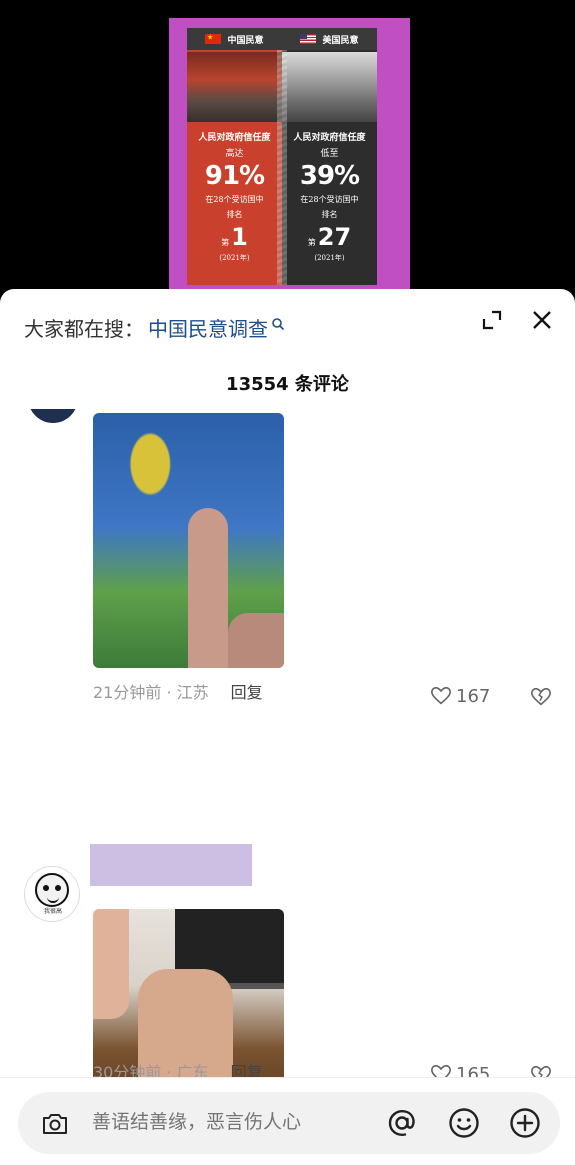 Image resolution: width=575 pixels, height=1165 pixels. What do you see at coordinates (329, 214) in the screenshot?
I see `usa-stat-note2: 排名` at bounding box center [329, 214].